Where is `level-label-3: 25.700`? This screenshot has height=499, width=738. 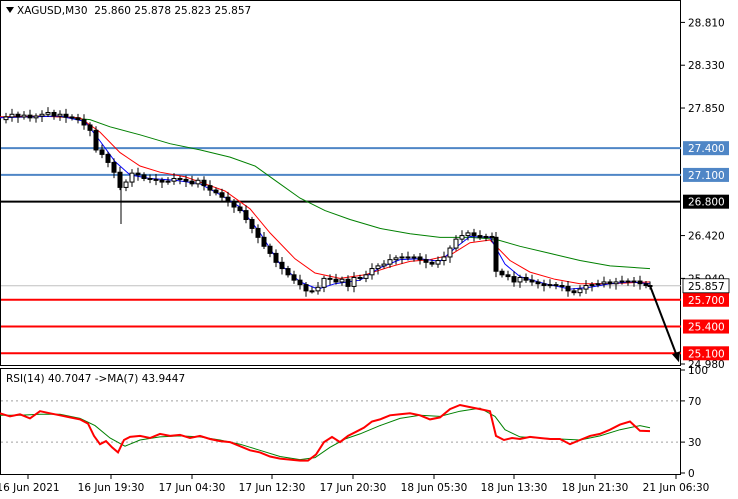 level-label-3: 25.700 is located at coordinates (706, 301).